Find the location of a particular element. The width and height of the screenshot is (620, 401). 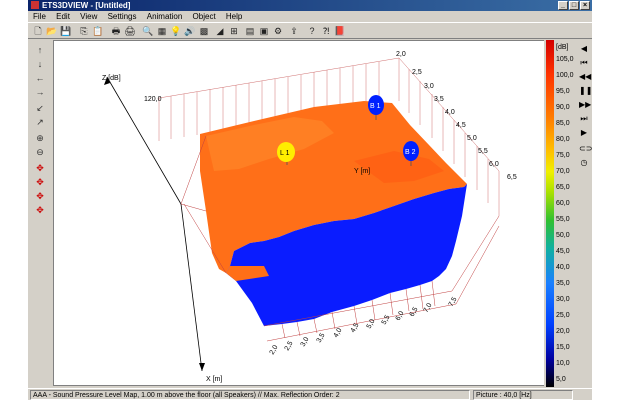

animation-tools: ◀ ⏮ ◀◀ ❚❚ ▶▶ ⏭ ▶ ⊂⊃ ◷ is located at coordinates (584, 115).